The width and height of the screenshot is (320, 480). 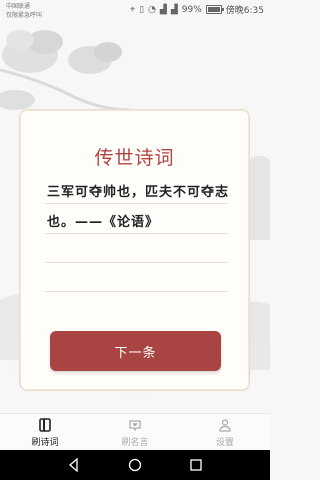 What do you see at coordinates (135, 351) in the screenshot?
I see `next-button: 下一条` at bounding box center [135, 351].